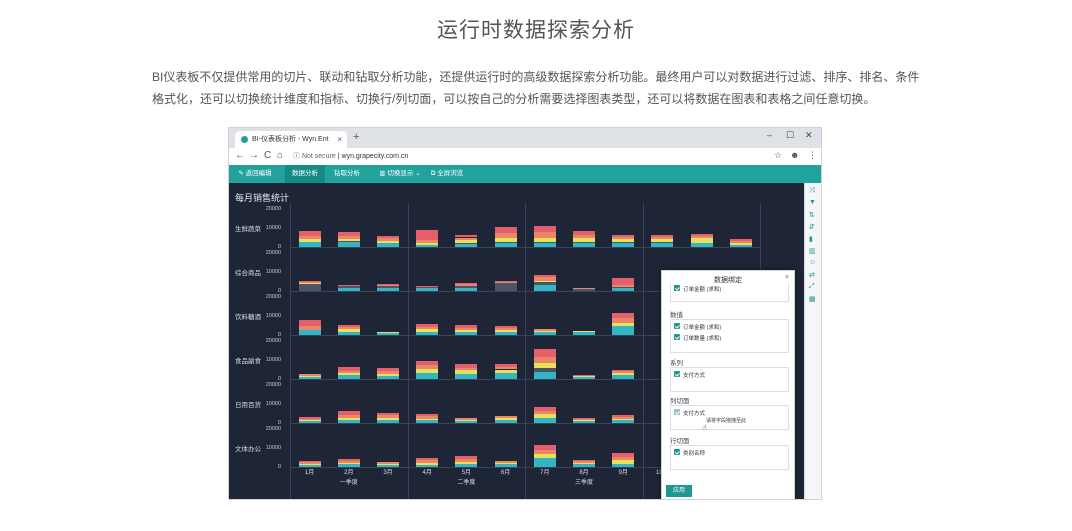  Describe the element at coordinates (769, 135) in the screenshot. I see `minimize-button: –` at that location.